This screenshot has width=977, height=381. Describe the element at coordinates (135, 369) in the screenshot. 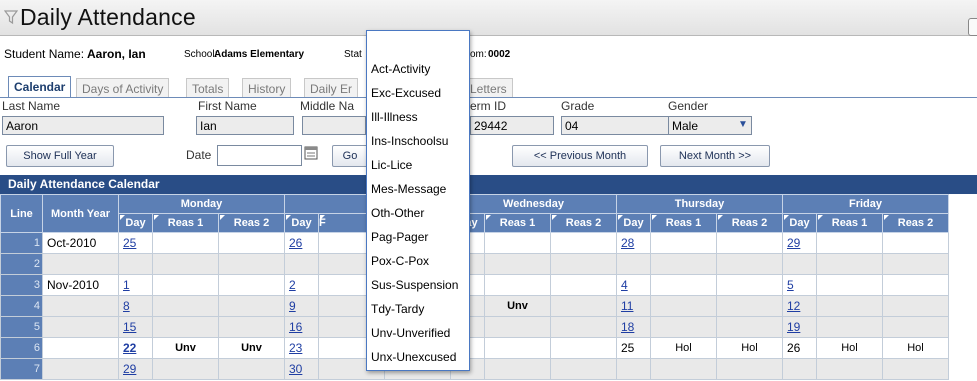

I see `monday-day-cell: 29` at that location.